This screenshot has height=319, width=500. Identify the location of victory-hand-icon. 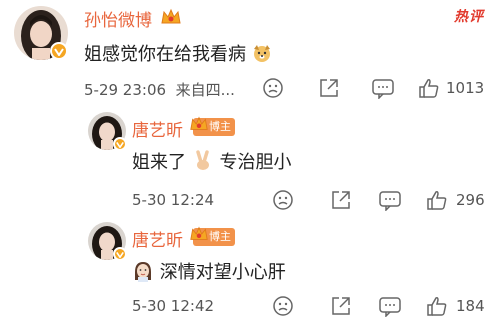
(203, 163).